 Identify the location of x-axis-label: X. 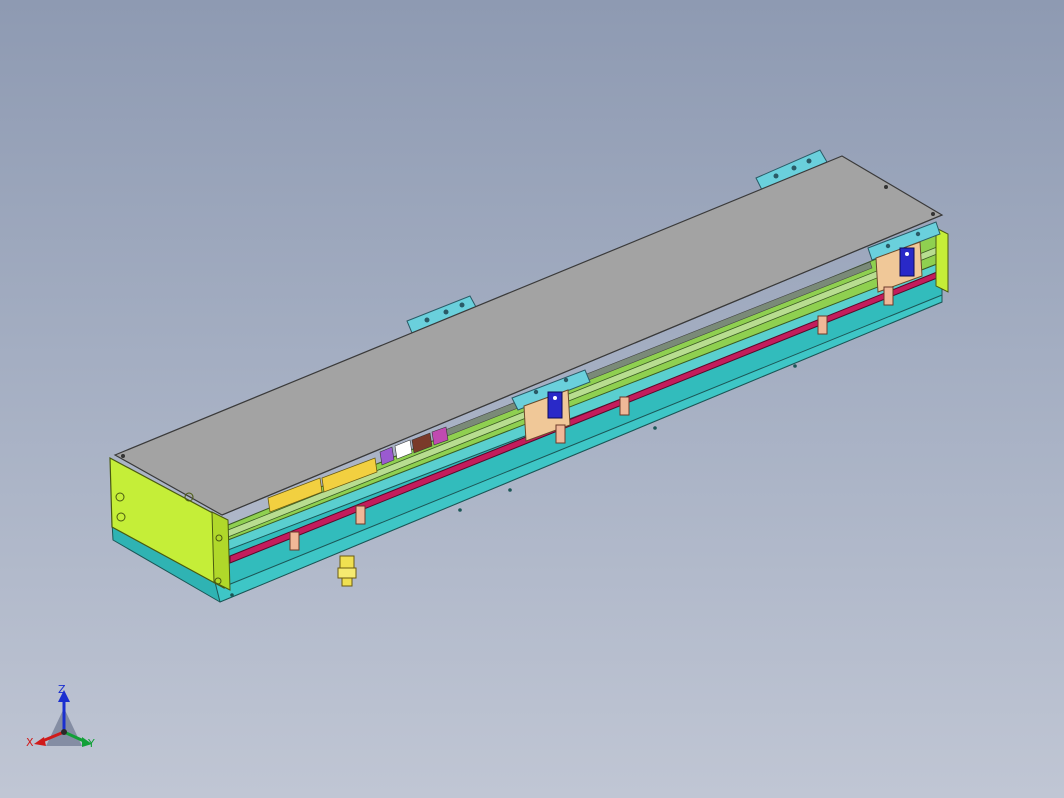
(30, 742).